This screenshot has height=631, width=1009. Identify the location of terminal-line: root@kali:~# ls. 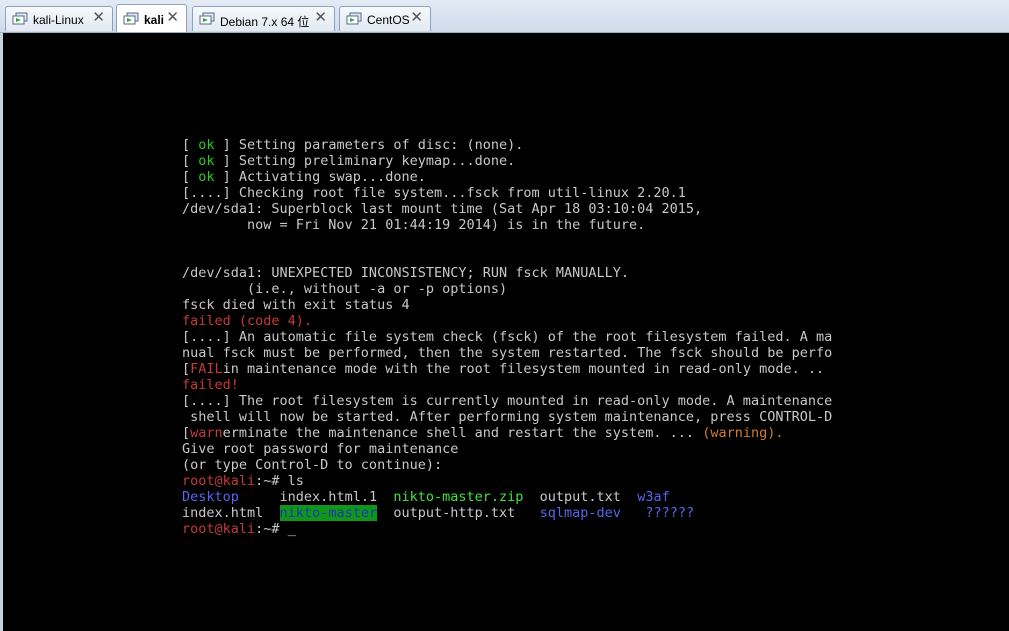
(507, 481).